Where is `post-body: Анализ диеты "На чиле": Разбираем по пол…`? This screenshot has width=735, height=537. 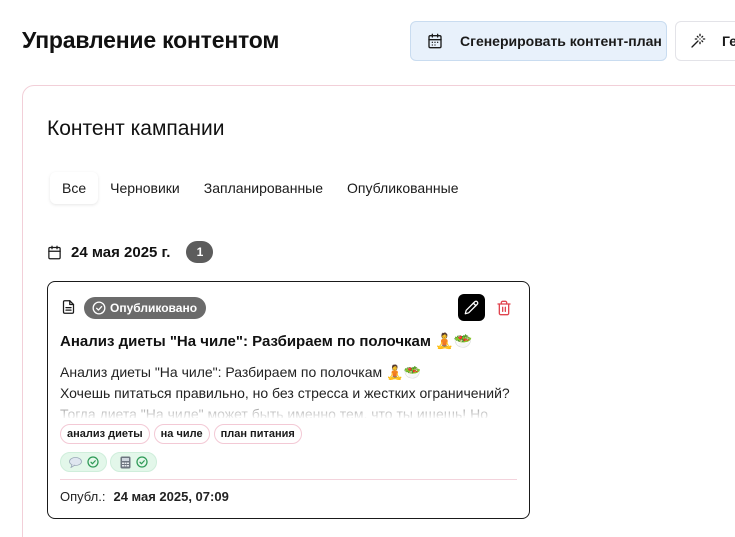
post-body: Анализ диеты "На чиле": Разбираем по пол… is located at coordinates (290, 390).